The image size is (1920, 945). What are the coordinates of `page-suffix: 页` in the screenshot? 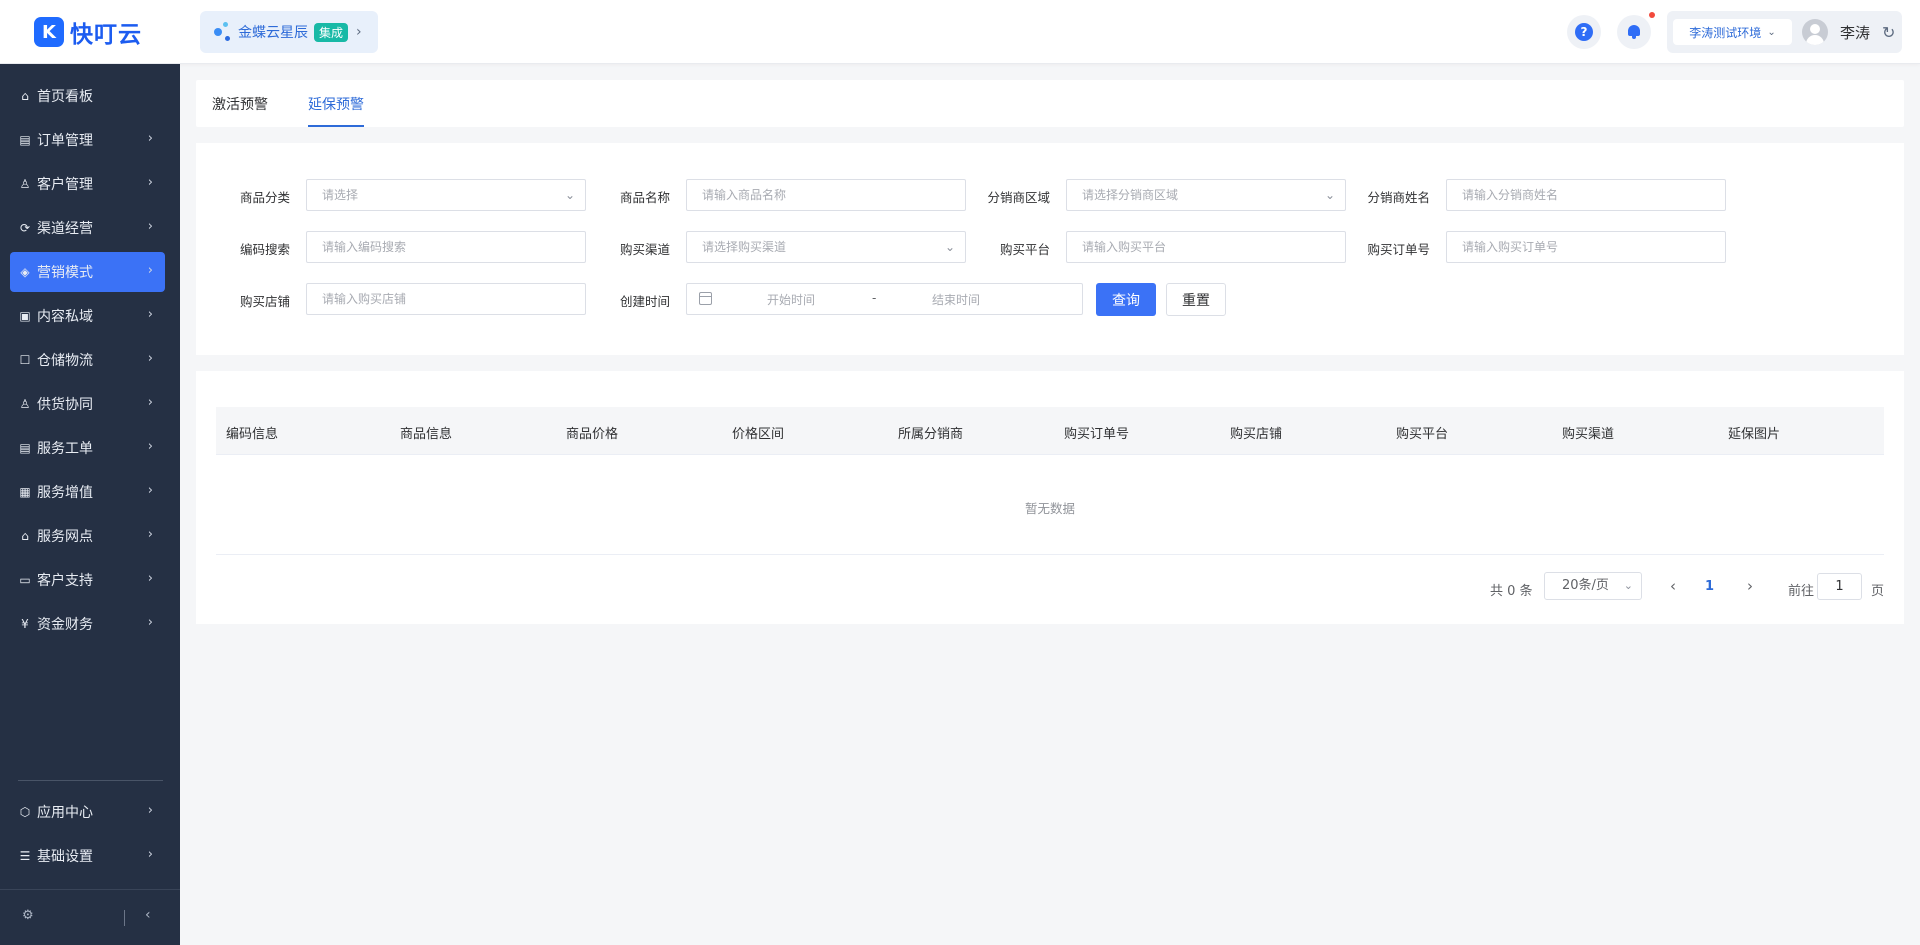 It's located at (1878, 591).